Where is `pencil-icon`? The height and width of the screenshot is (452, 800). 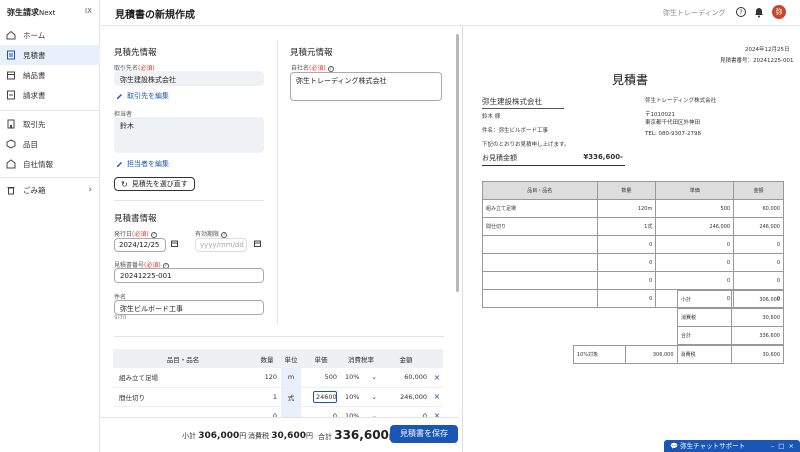 pencil-icon is located at coordinates (119, 96).